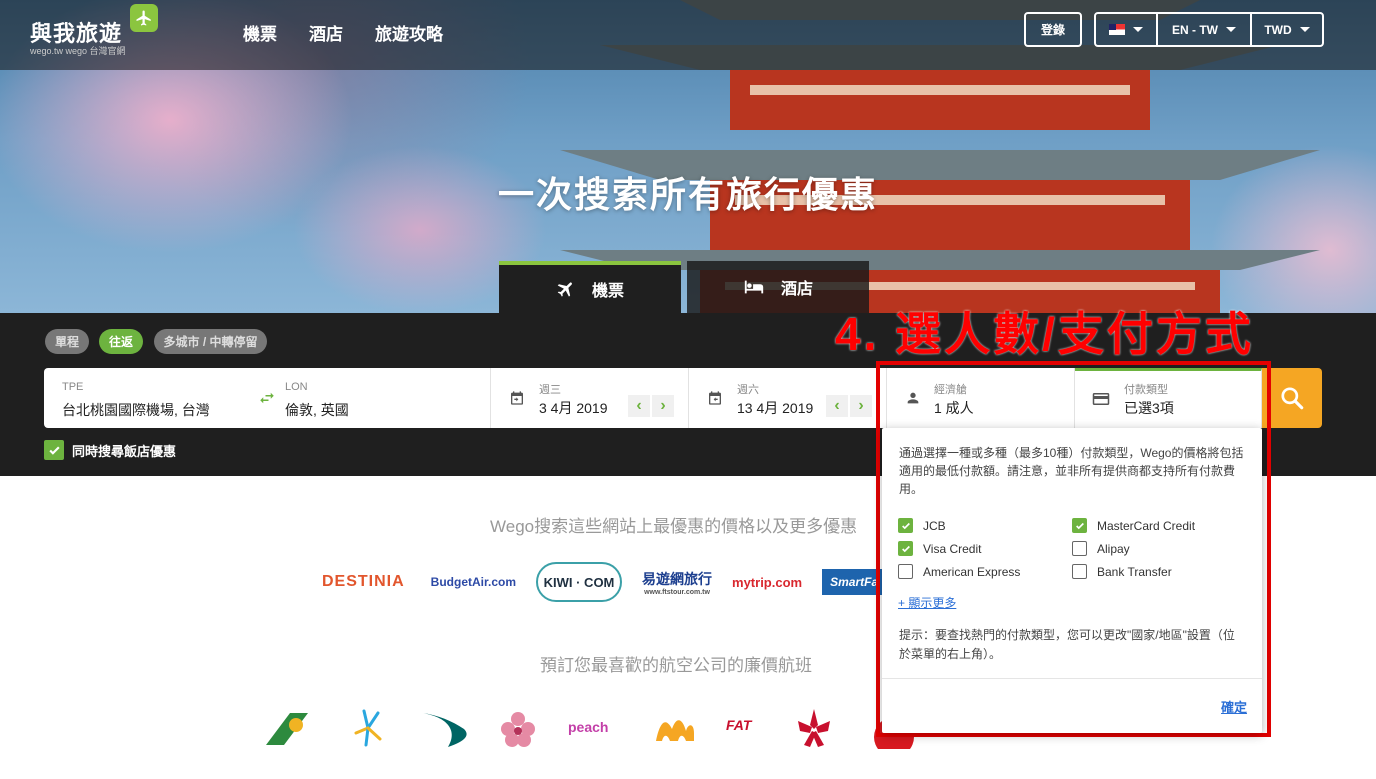  What do you see at coordinates (1044, 334) in the screenshot?
I see `tutorial-annotation: 4. 選人數/支付方式` at bounding box center [1044, 334].